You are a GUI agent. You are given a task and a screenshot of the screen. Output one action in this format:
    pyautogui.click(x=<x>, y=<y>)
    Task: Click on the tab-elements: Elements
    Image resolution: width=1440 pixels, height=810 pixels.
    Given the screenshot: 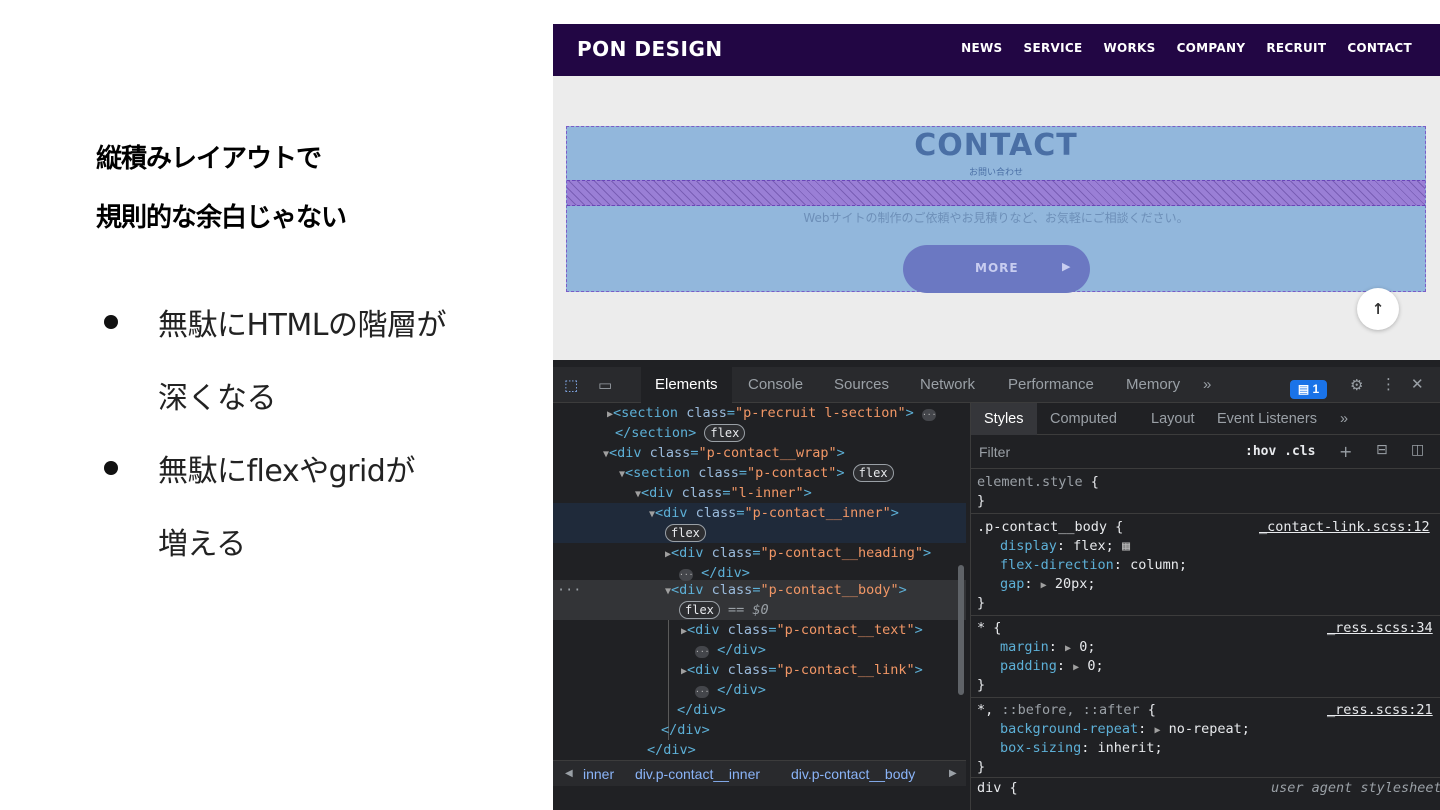 What is the action you would take?
    pyautogui.click(x=686, y=385)
    